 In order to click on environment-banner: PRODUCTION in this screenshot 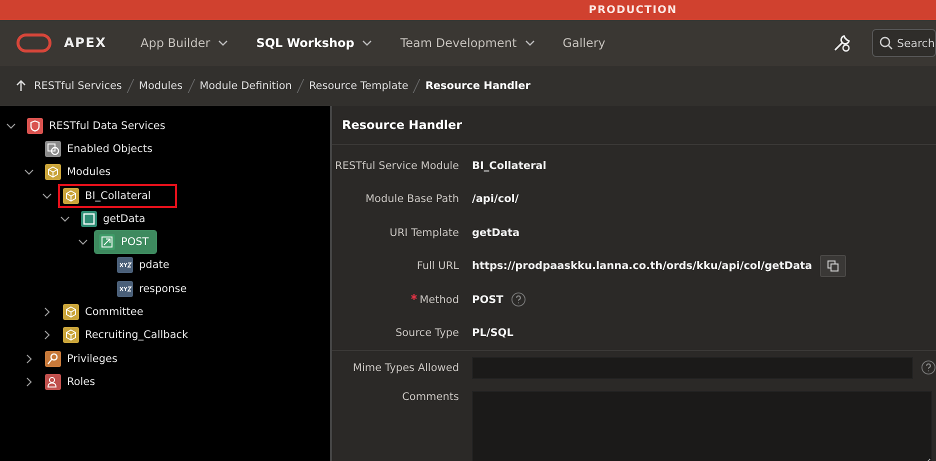, I will do `click(468, 10)`.